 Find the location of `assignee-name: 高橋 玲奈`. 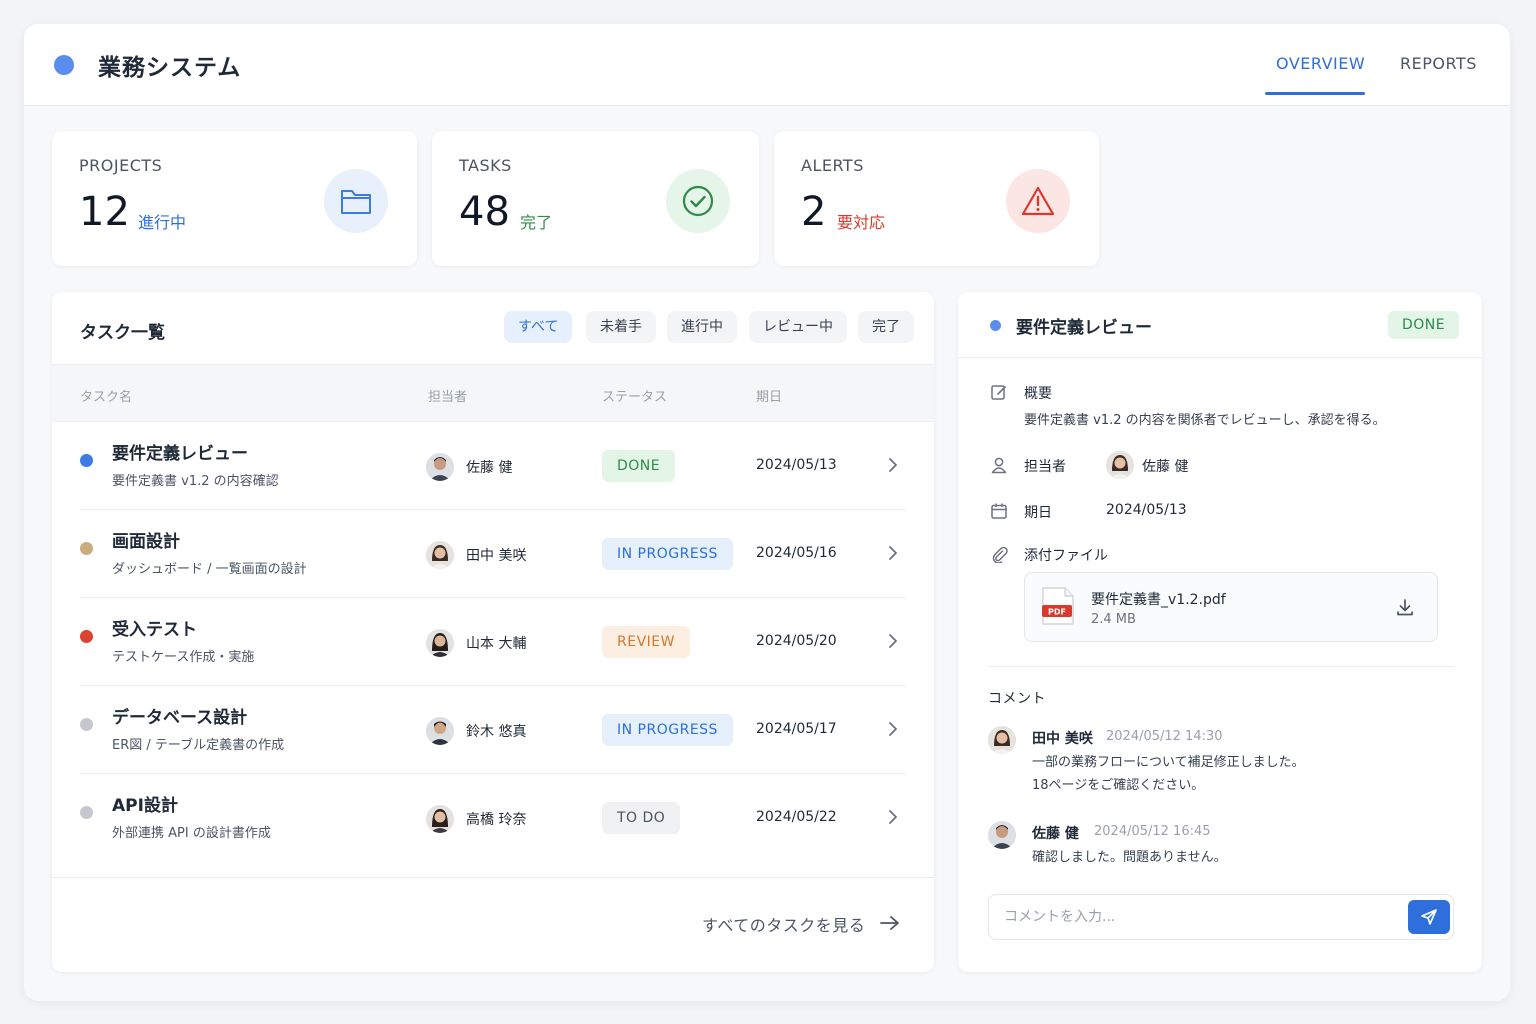

assignee-name: 高橋 玲奈 is located at coordinates (496, 820).